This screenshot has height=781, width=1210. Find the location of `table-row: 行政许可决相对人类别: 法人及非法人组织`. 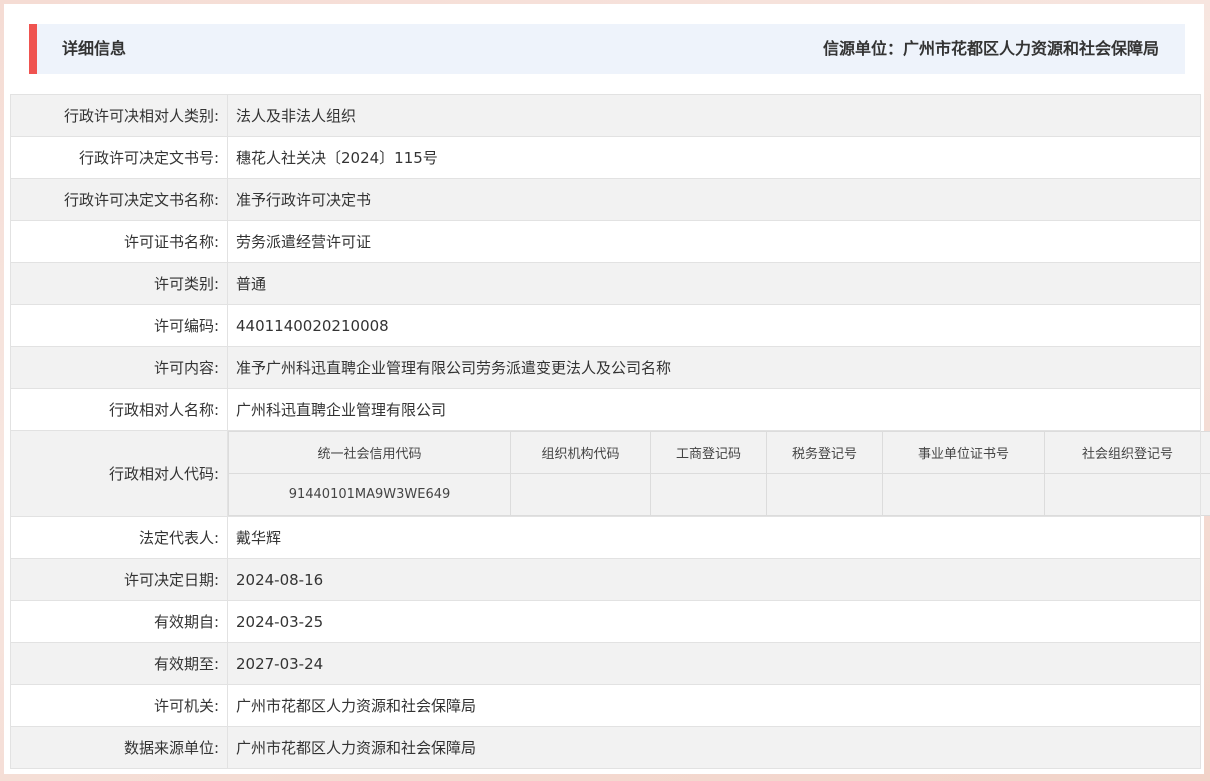

table-row: 行政许可决相对人类别: 法人及非法人组织 is located at coordinates (605, 115).